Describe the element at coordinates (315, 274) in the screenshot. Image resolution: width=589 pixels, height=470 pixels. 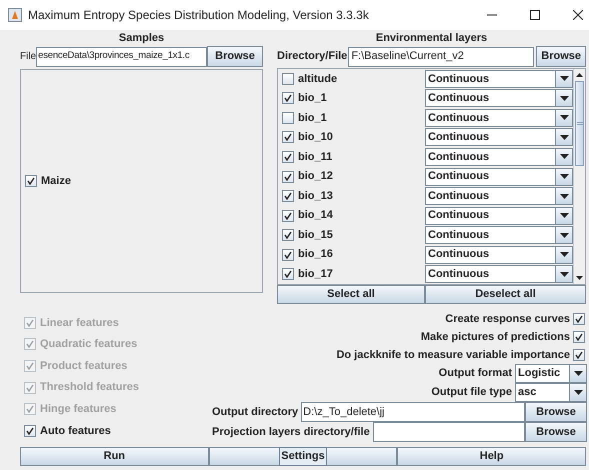
I see `layer-name: bio_17` at that location.